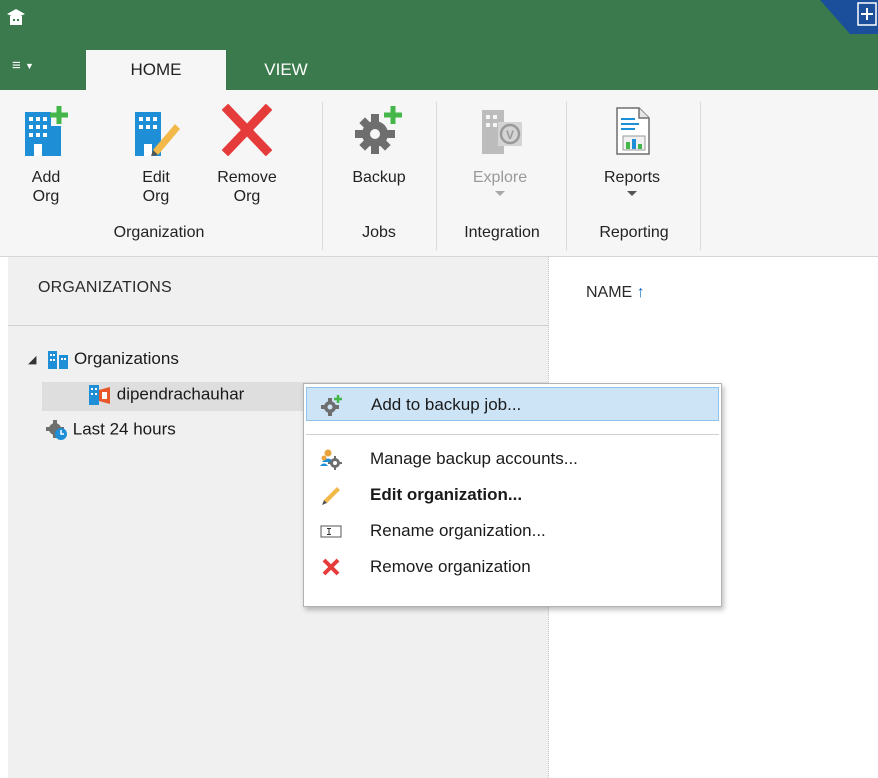 This screenshot has height=778, width=878. What do you see at coordinates (331, 459) in the screenshot?
I see `accounts-gear-icon` at bounding box center [331, 459].